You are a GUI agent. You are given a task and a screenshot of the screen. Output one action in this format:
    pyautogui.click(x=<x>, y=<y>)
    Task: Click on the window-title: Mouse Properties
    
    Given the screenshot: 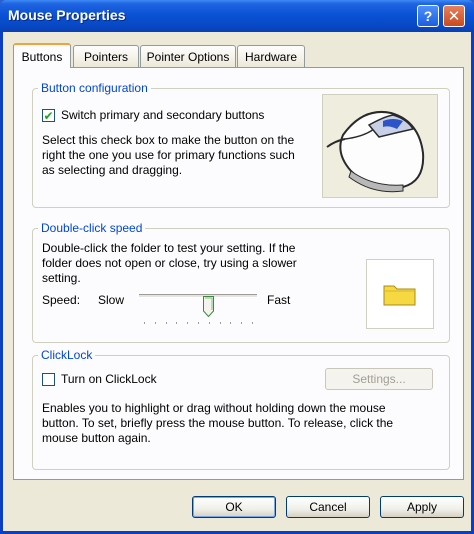 What is the action you would take?
    pyautogui.click(x=67, y=15)
    